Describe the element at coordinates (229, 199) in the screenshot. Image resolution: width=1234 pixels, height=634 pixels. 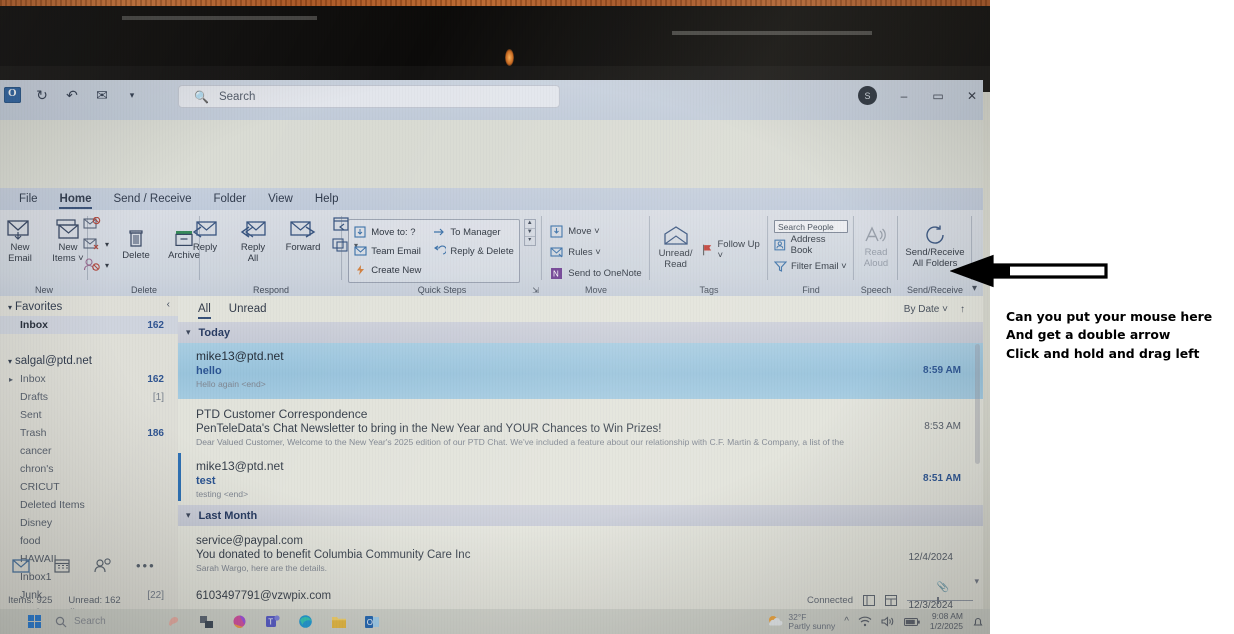
I see `tab-folder: Folder` at that location.